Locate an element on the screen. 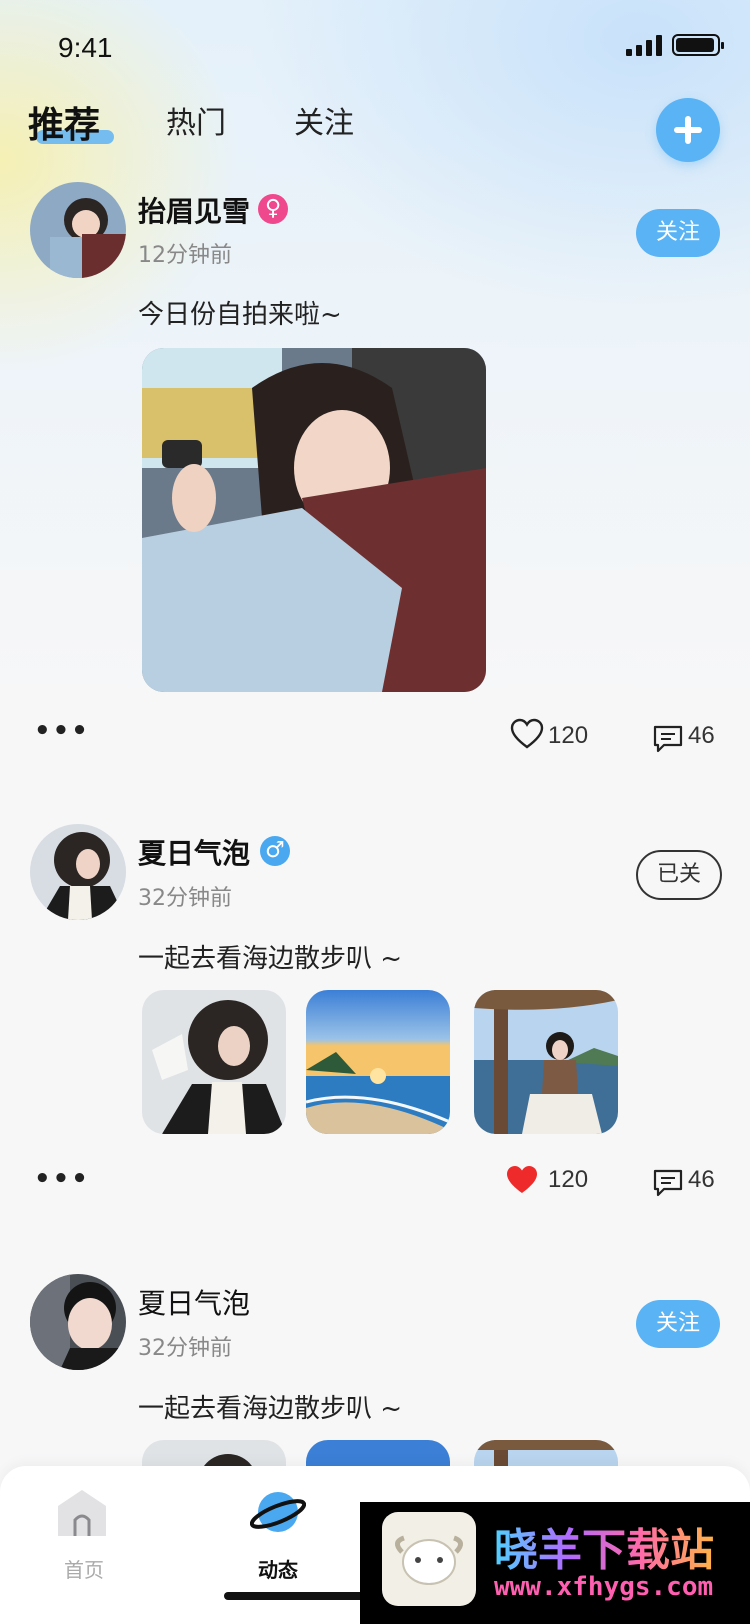 The image size is (750, 1624). watermark: 晓羊下载站 www.xfhygs.com is located at coordinates (555, 1563).